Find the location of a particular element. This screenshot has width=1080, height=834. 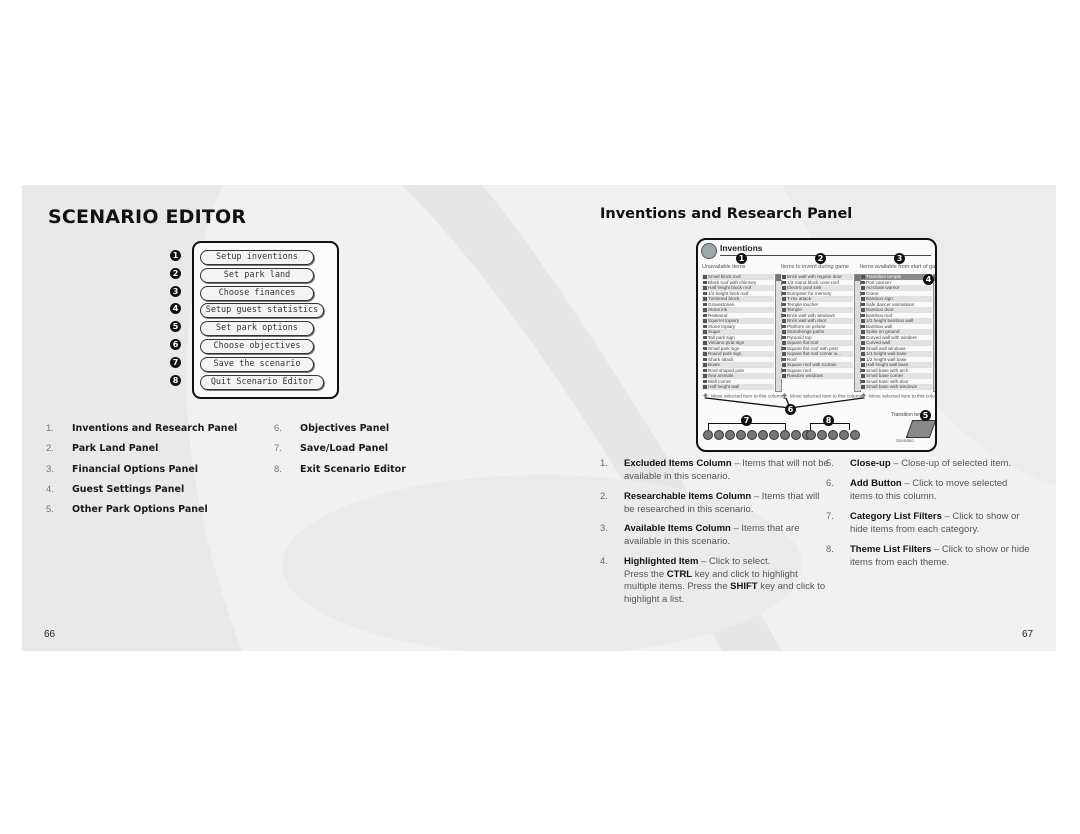

description-text: – Click to select. is located at coordinates (734, 561).